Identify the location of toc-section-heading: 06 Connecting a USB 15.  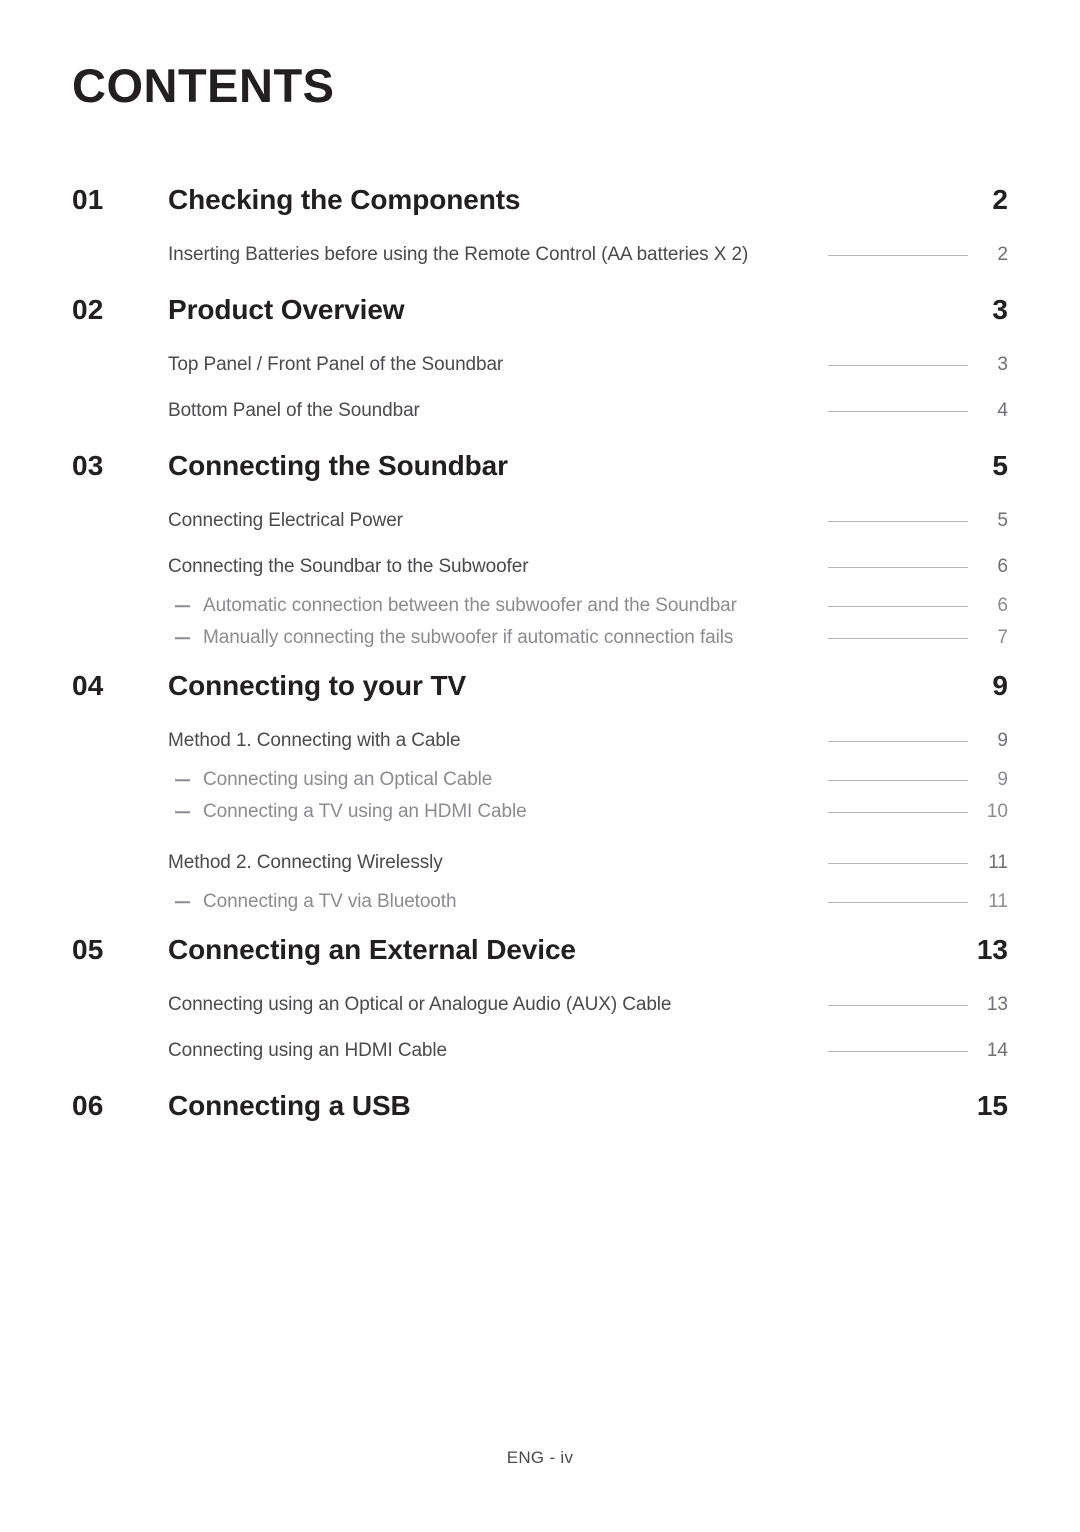
(540, 1106).